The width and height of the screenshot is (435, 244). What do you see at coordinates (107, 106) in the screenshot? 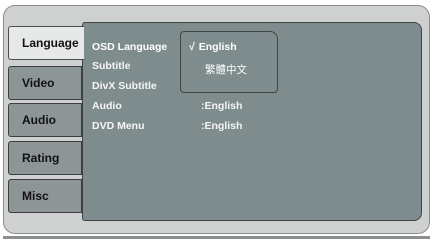
I see `menu-row-label: Audio` at bounding box center [107, 106].